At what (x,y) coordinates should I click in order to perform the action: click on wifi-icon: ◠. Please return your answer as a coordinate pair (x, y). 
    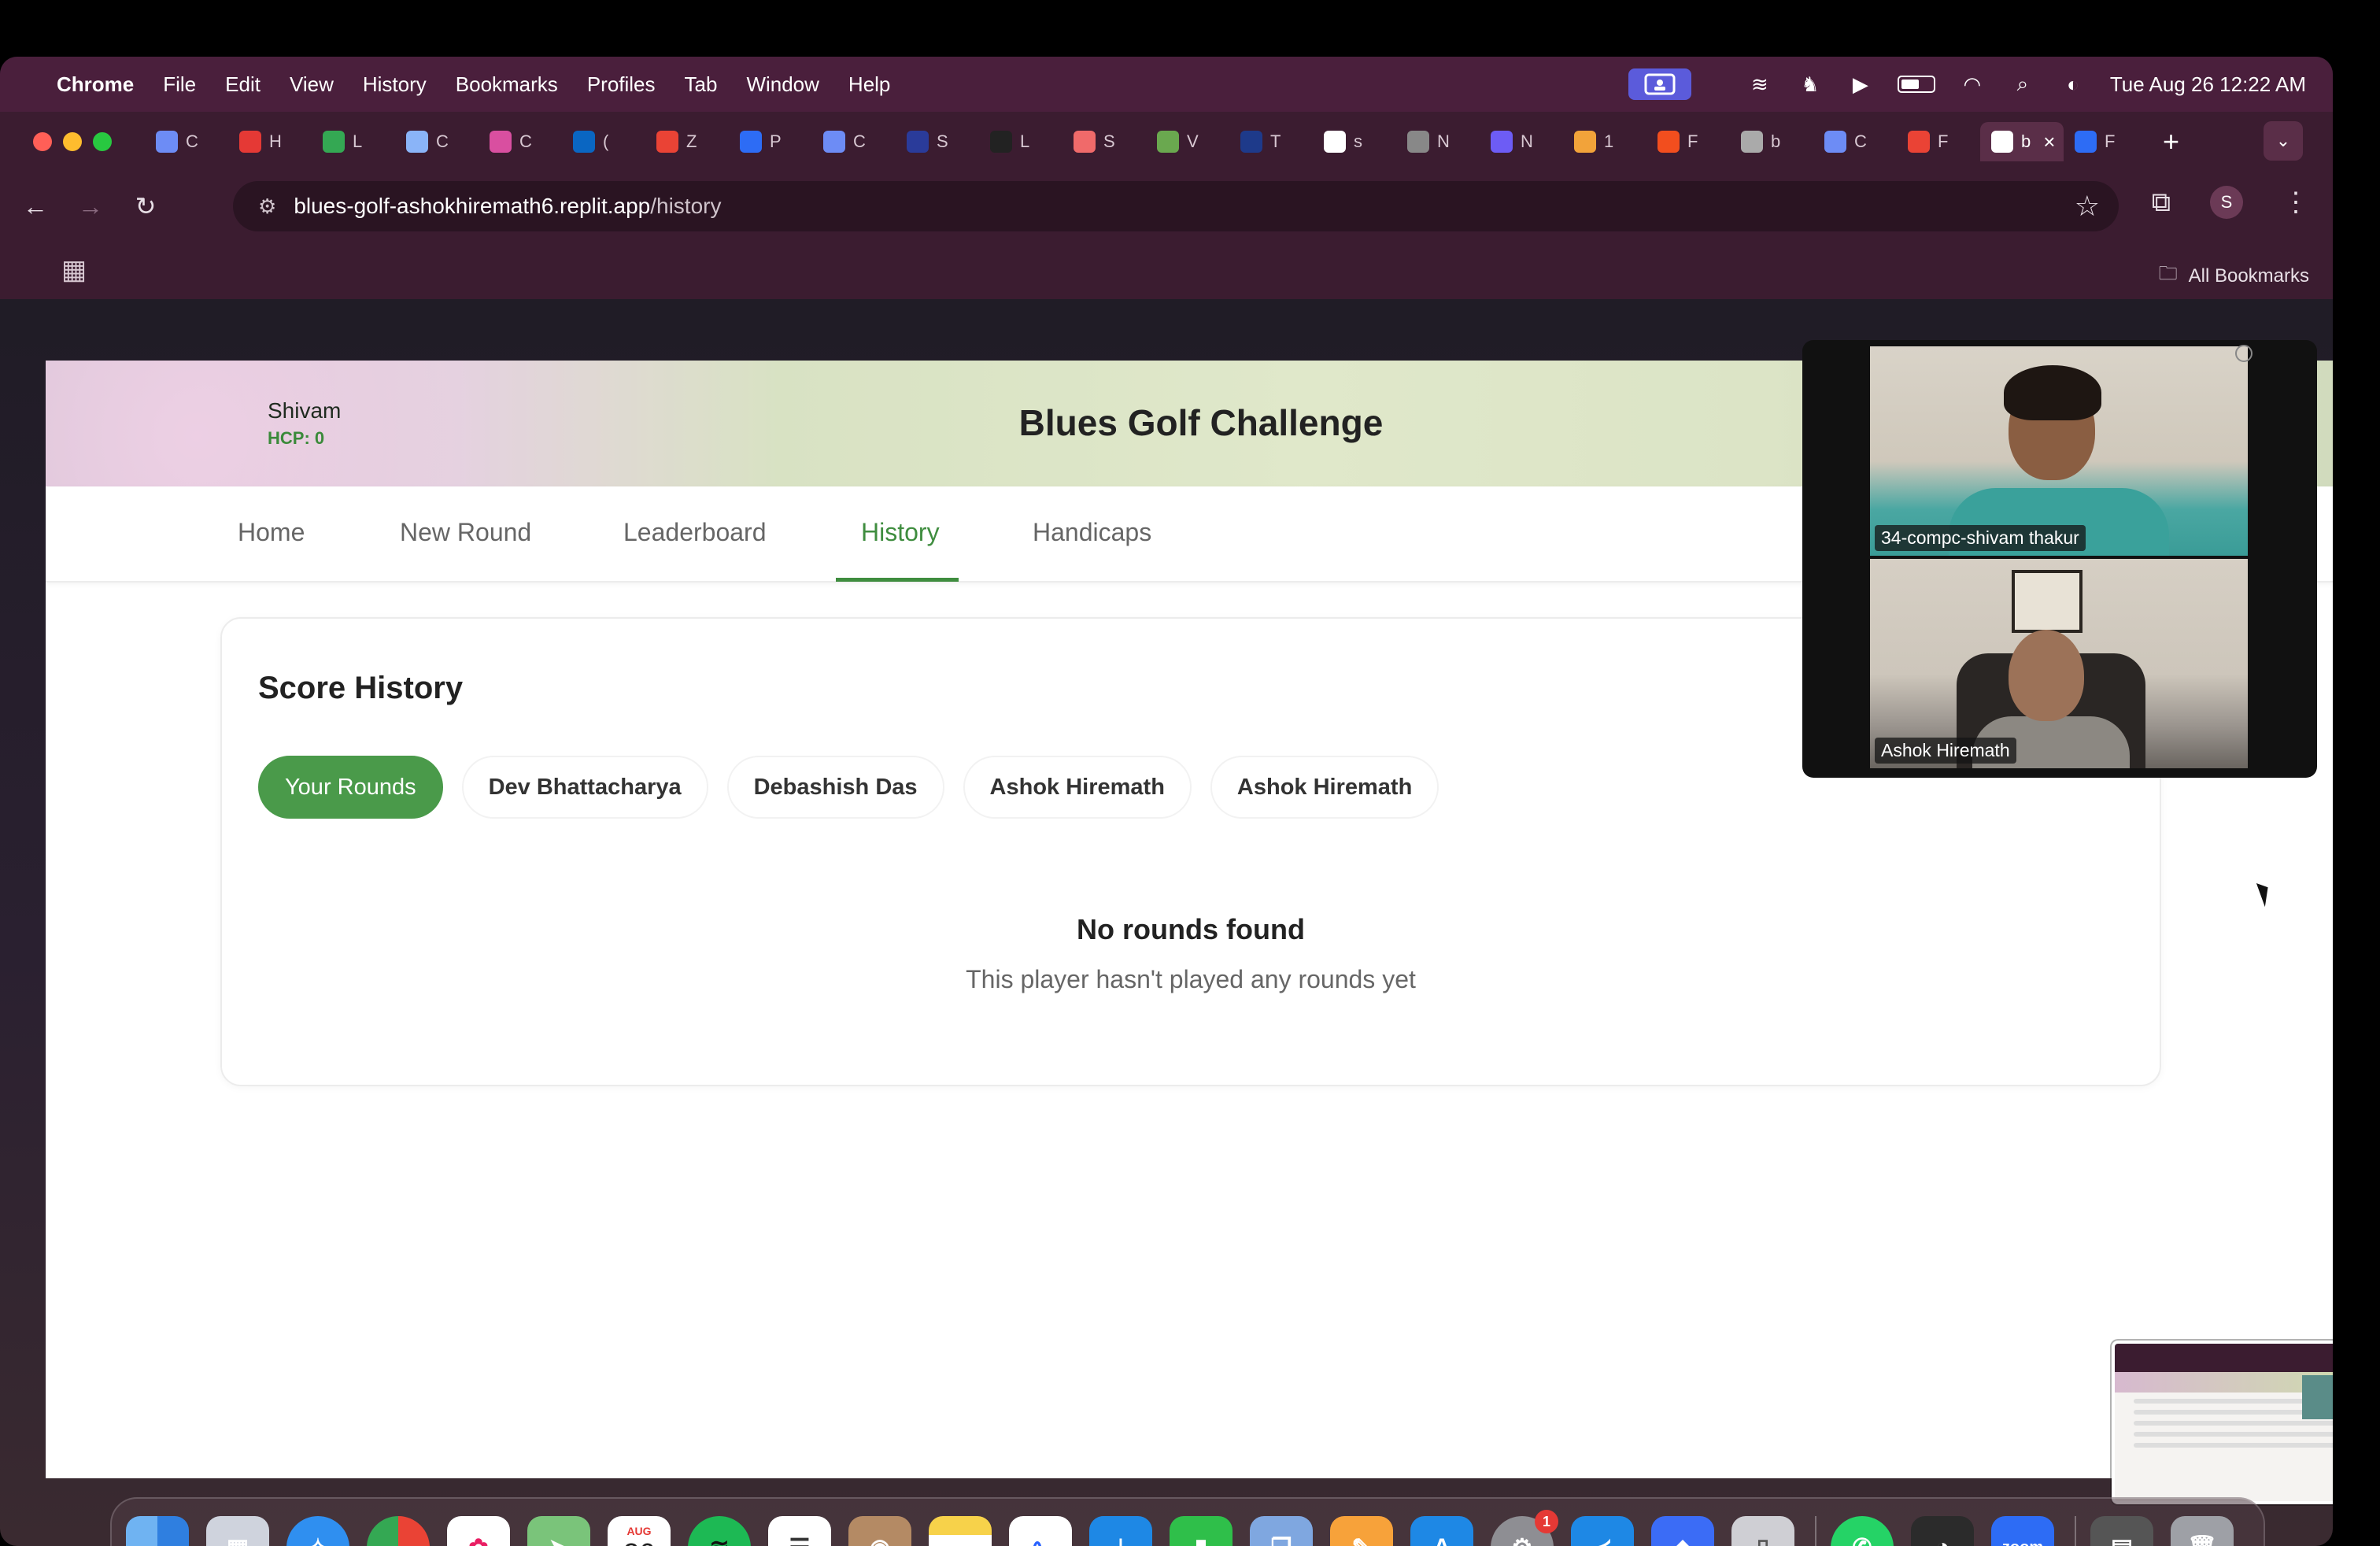
    Looking at the image, I should click on (1972, 84).